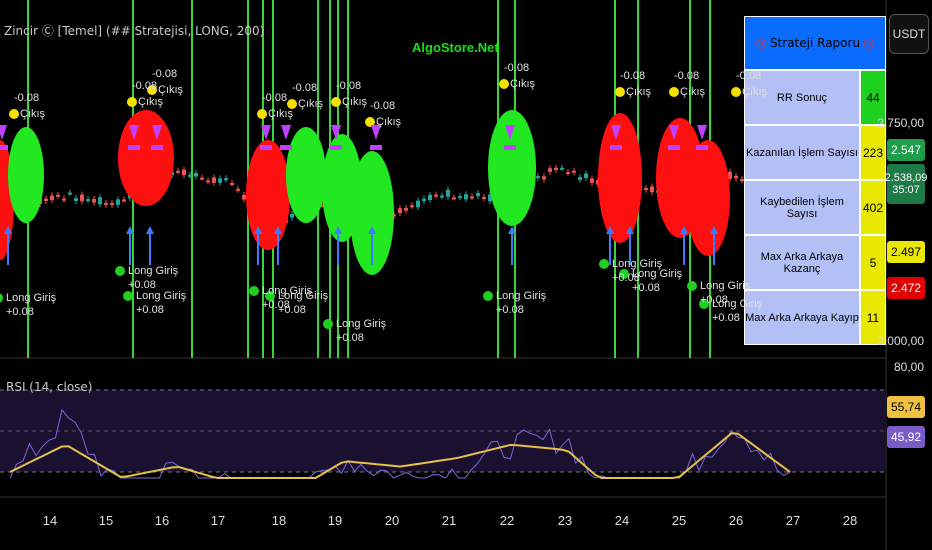  What do you see at coordinates (906, 150) in the screenshot?
I see `price-label: 2.547` at bounding box center [906, 150].